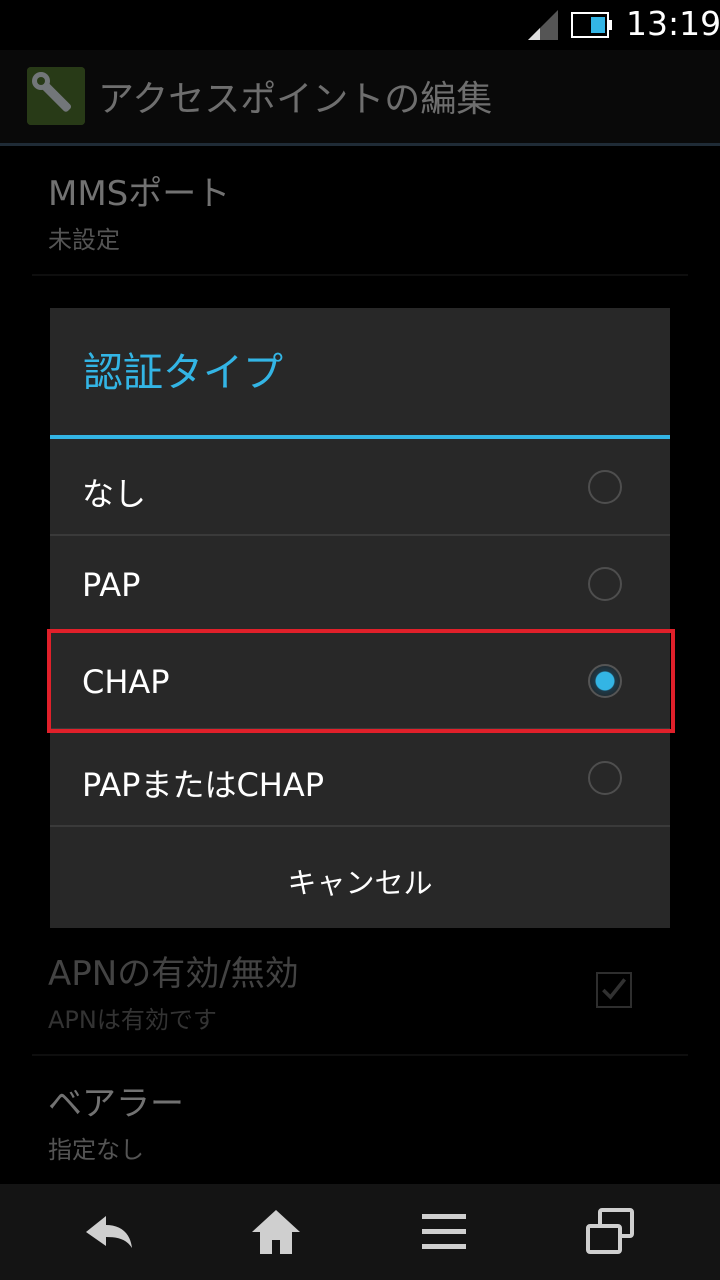  I want to click on cancel-label: キャンセル, so click(360, 883).